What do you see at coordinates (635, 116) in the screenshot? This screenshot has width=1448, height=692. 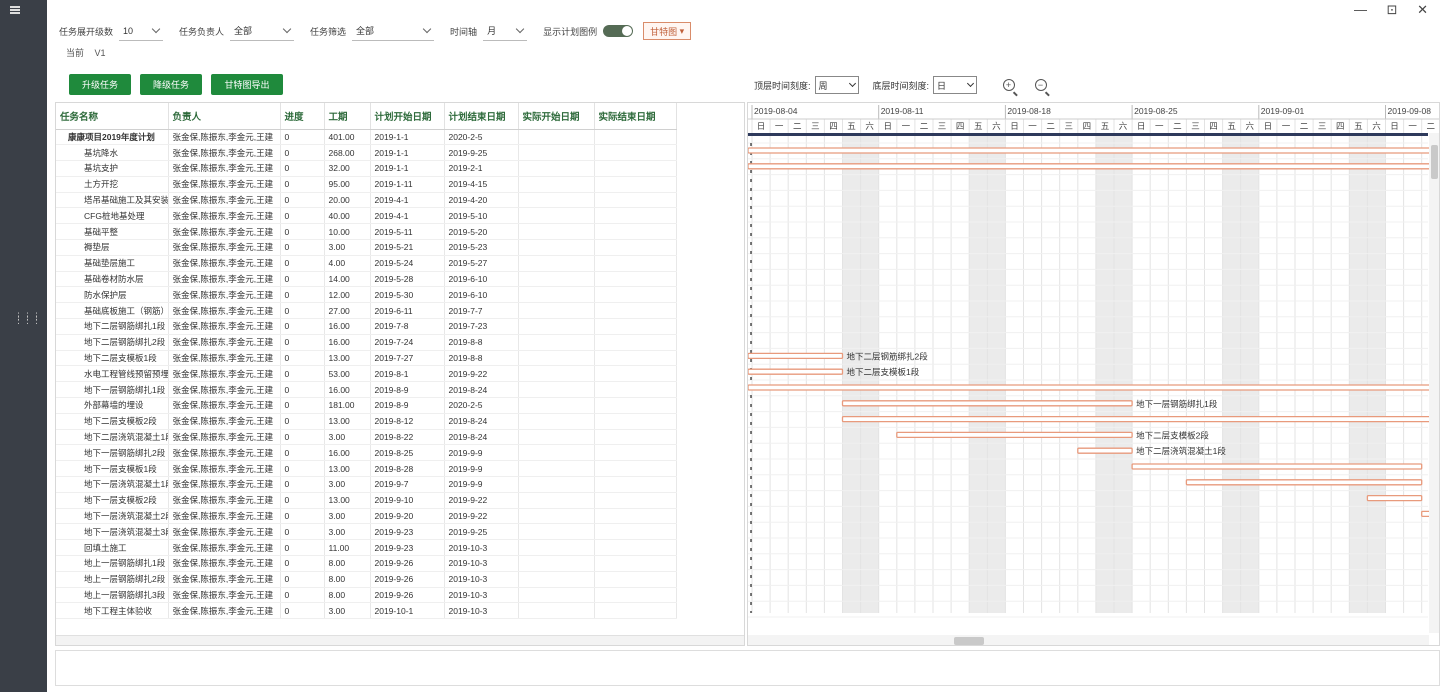 I see `column-header: 实际结束日期` at bounding box center [635, 116].